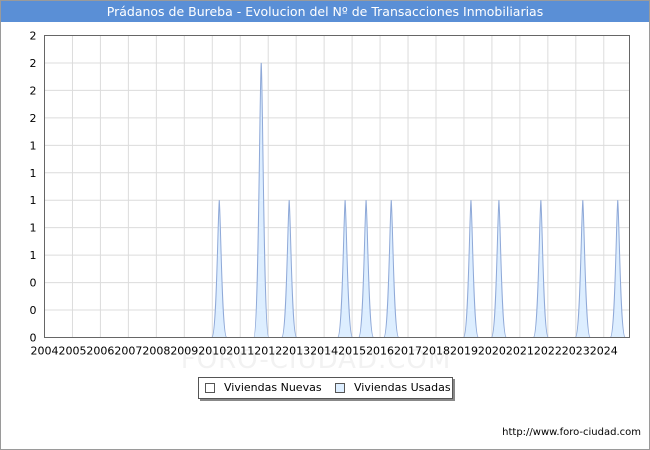  Describe the element at coordinates (184, 351) in the screenshot. I see `x-tick-label: 2009` at that location.